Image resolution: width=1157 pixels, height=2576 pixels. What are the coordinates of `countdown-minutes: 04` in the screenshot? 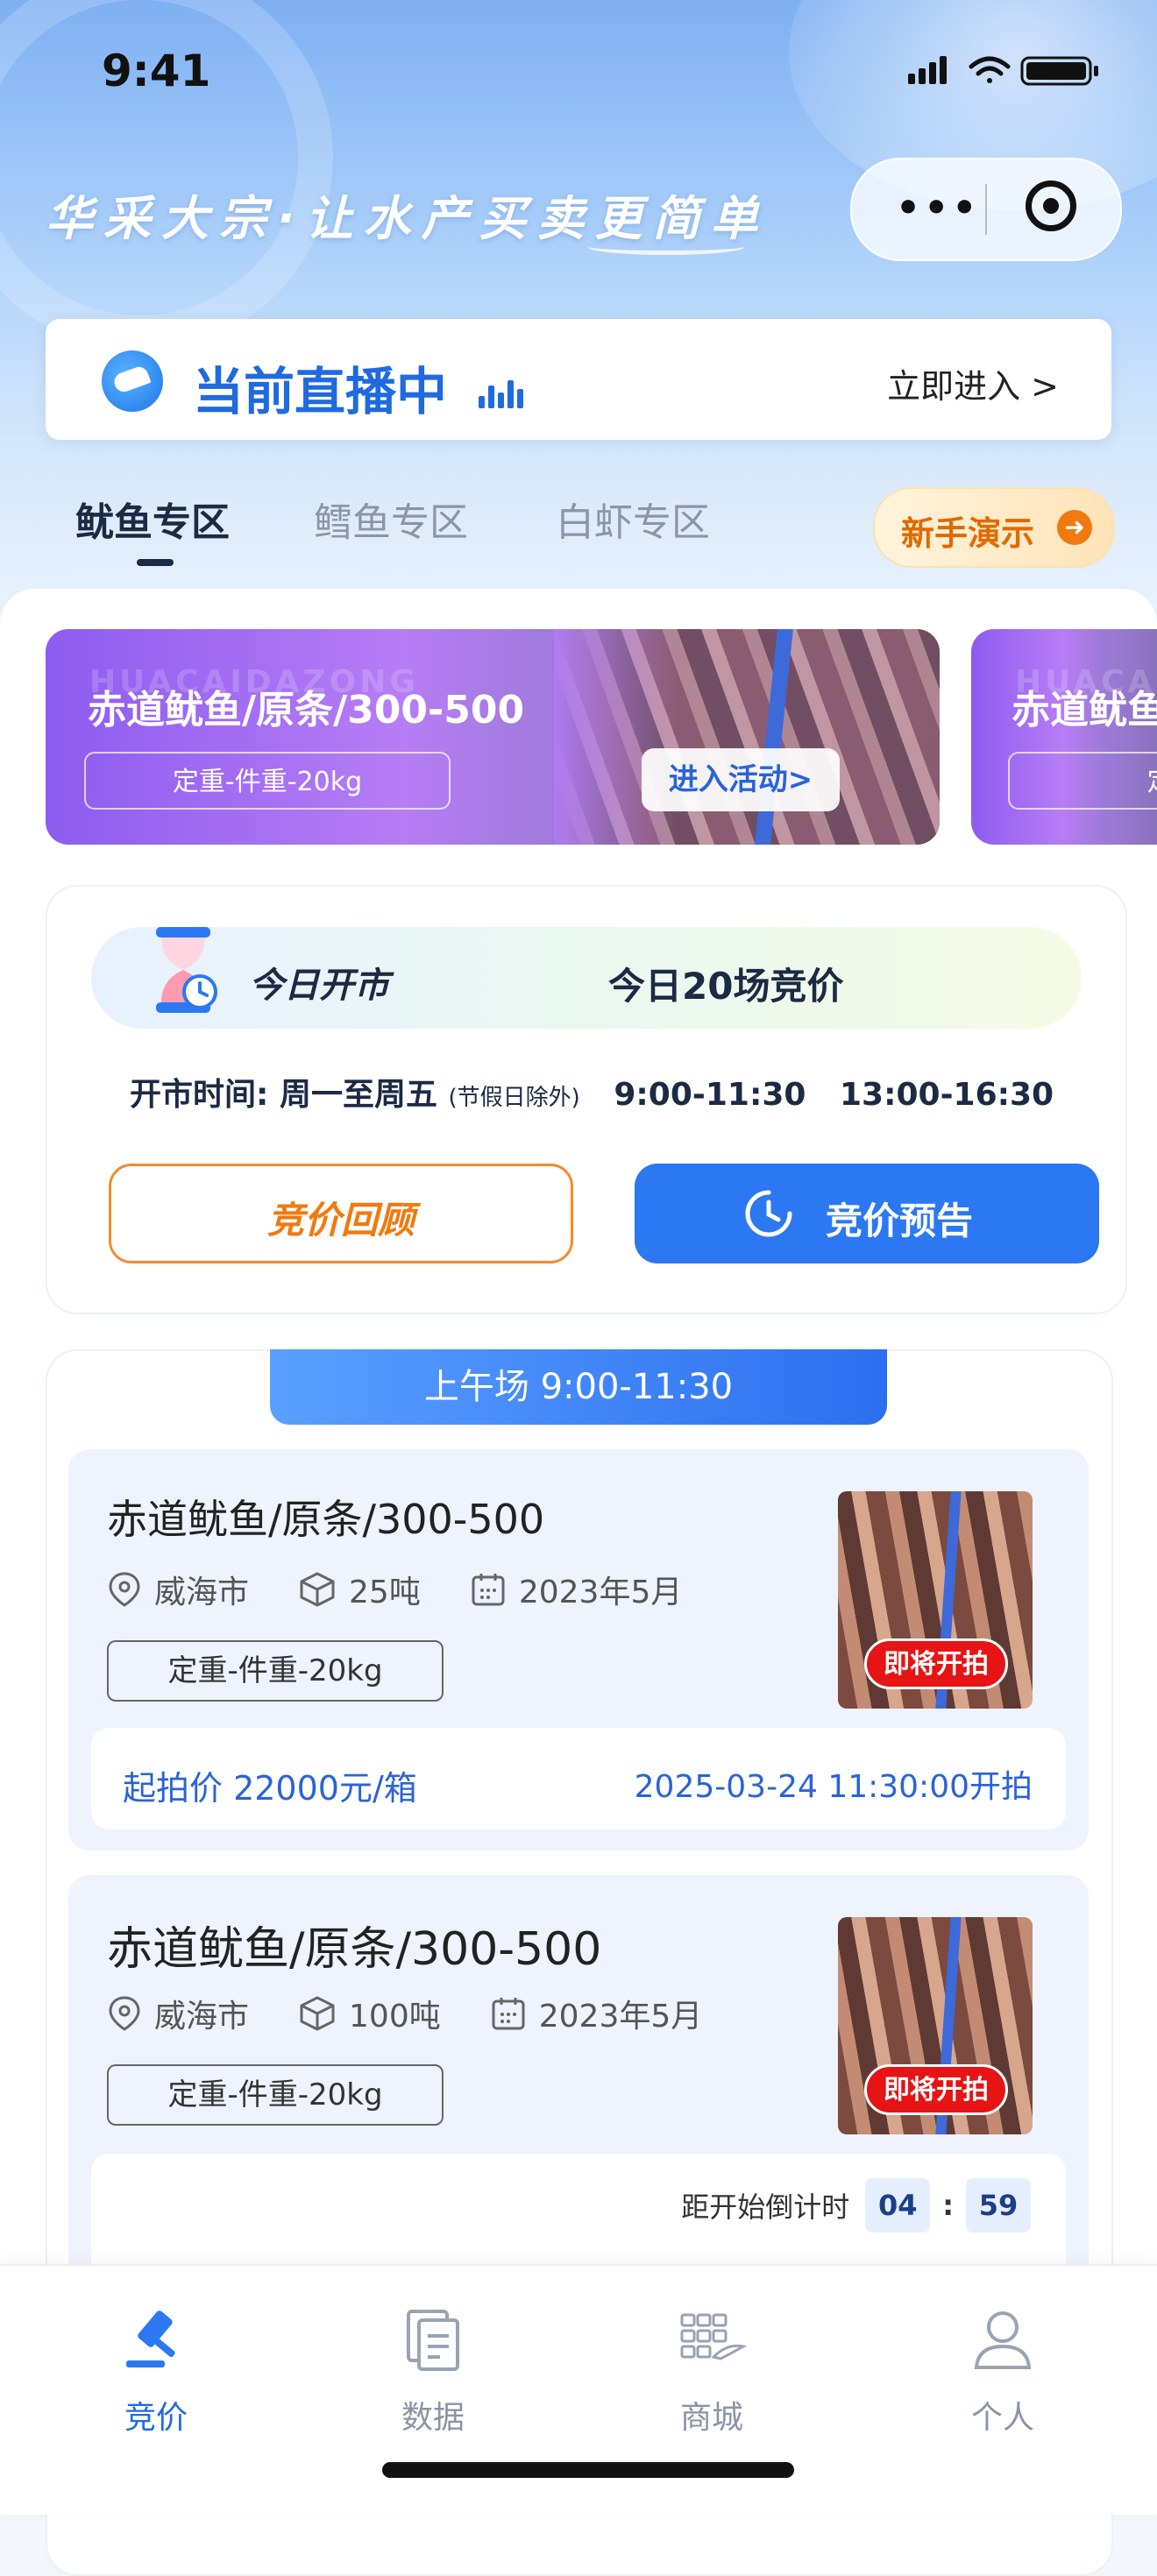 It's located at (898, 2205).